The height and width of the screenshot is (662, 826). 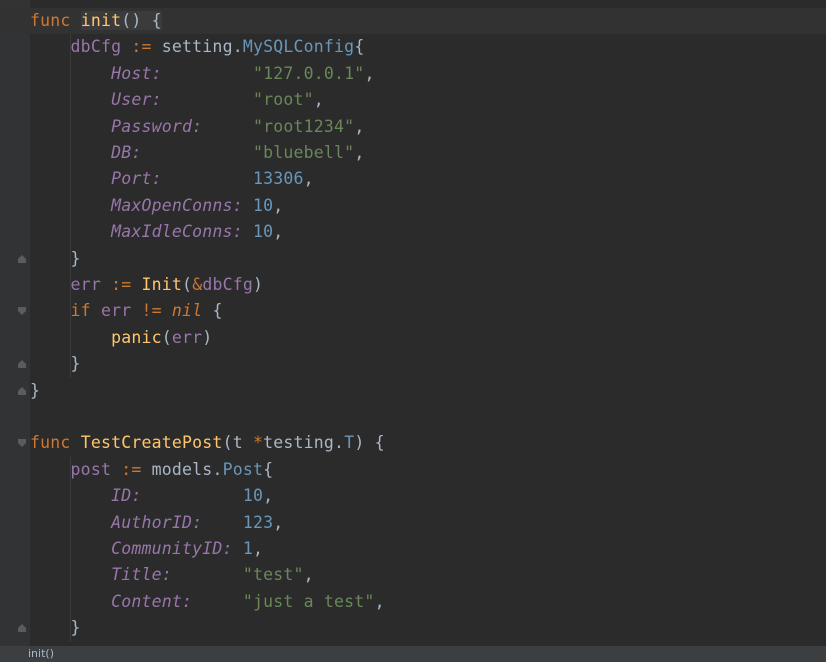 I want to click on code-line: Content: "just a test",, so click(x=413, y=602).